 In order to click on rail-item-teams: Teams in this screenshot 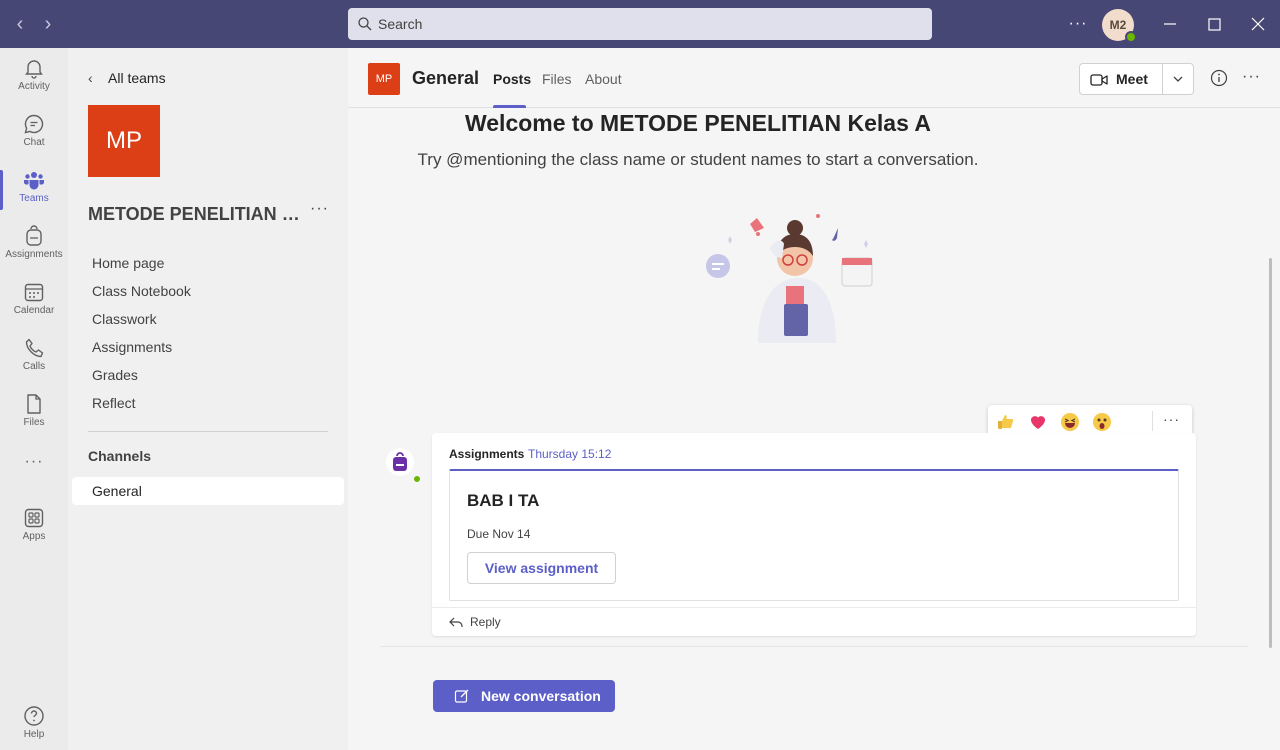, I will do `click(34, 188)`.